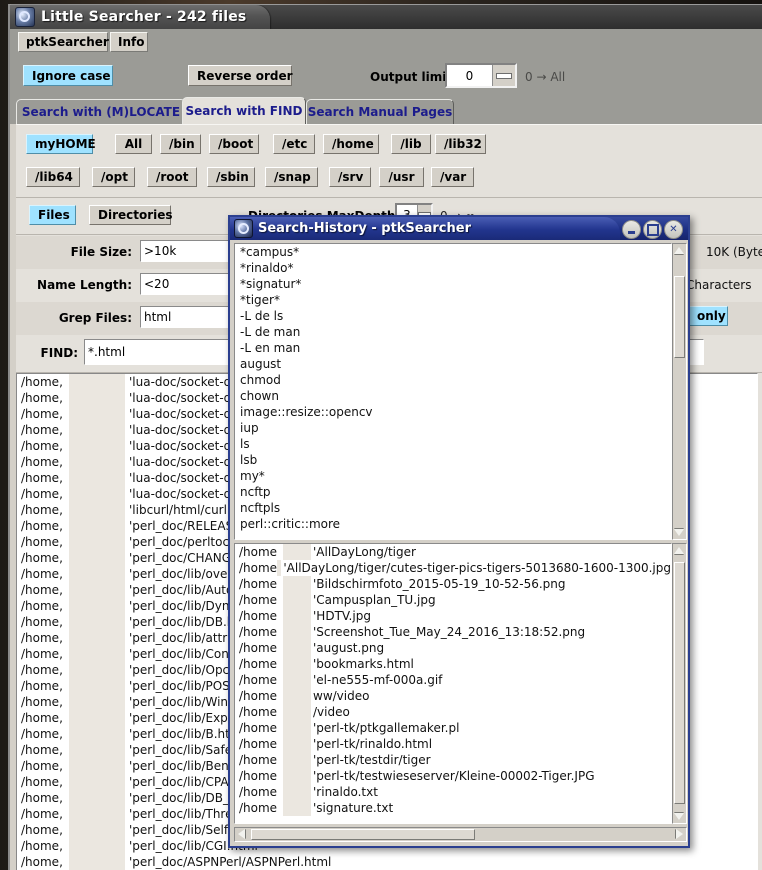 This screenshot has height=870, width=762. I want to click on history-item: ncftpls, so click(453, 508).